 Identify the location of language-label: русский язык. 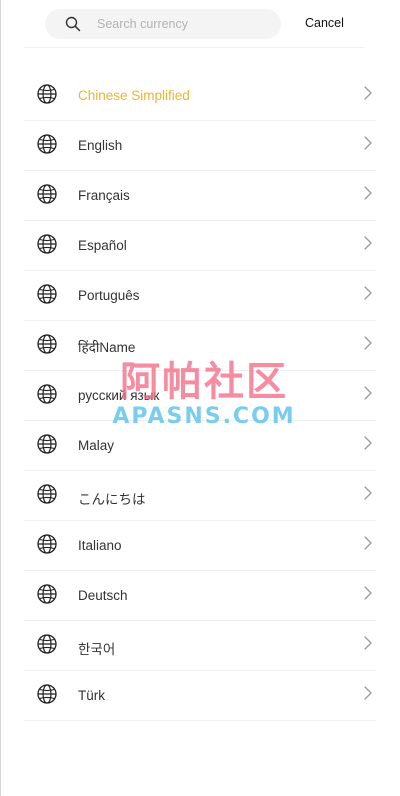
(119, 395).